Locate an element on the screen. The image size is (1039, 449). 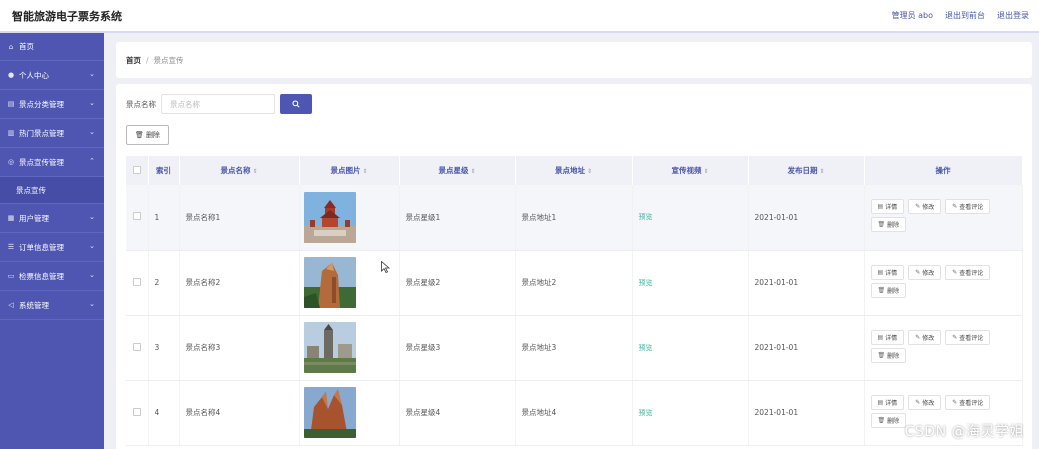
header-image: 景点图片 ⇕ is located at coordinates (349, 170).